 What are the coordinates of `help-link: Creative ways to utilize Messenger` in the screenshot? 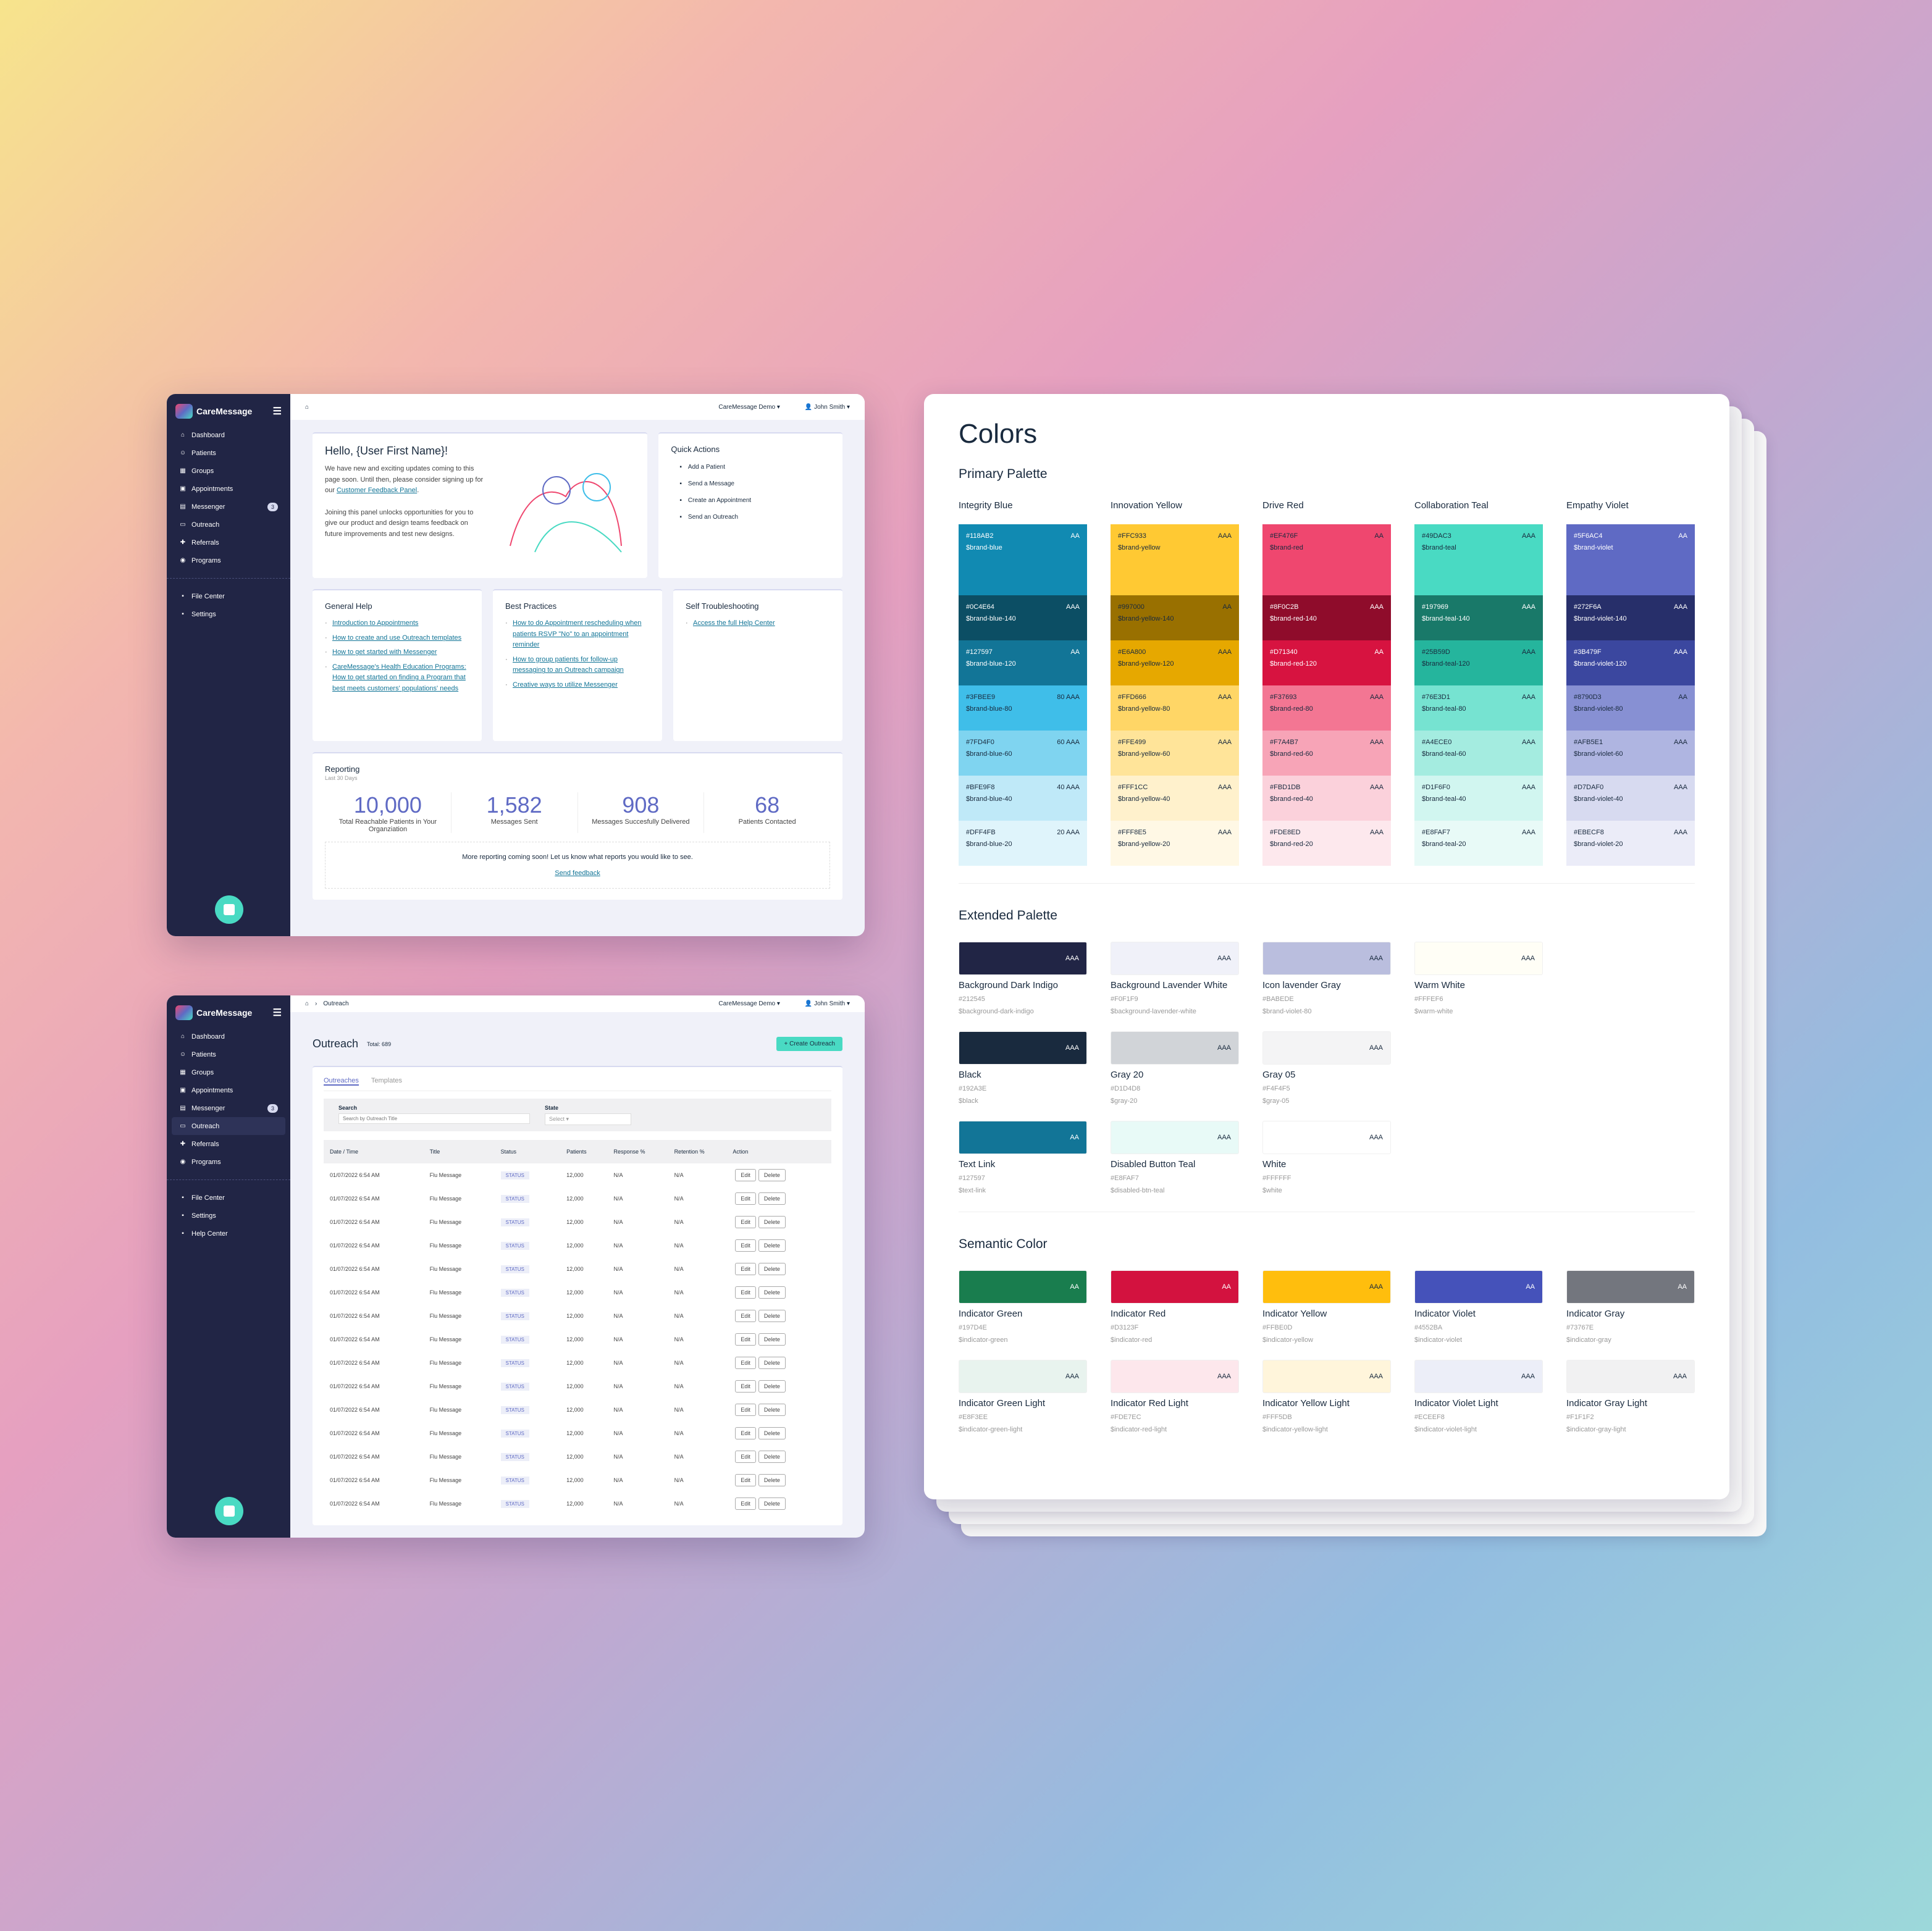 It's located at (577, 685).